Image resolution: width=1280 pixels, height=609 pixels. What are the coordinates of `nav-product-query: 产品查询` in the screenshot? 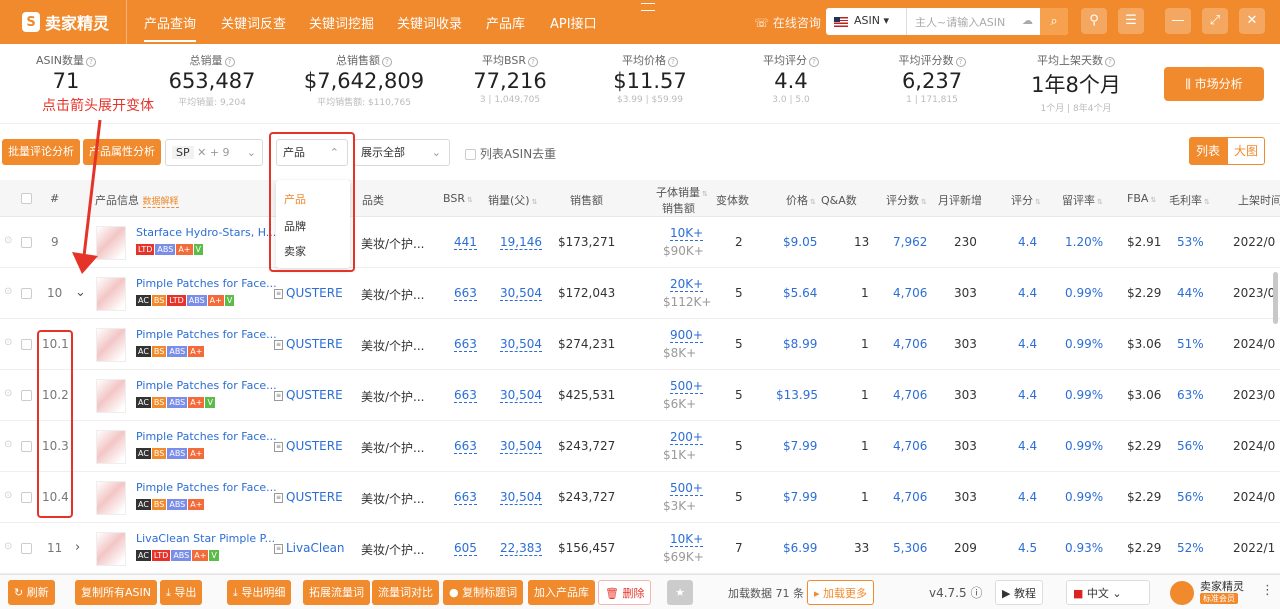 It's located at (170, 27).